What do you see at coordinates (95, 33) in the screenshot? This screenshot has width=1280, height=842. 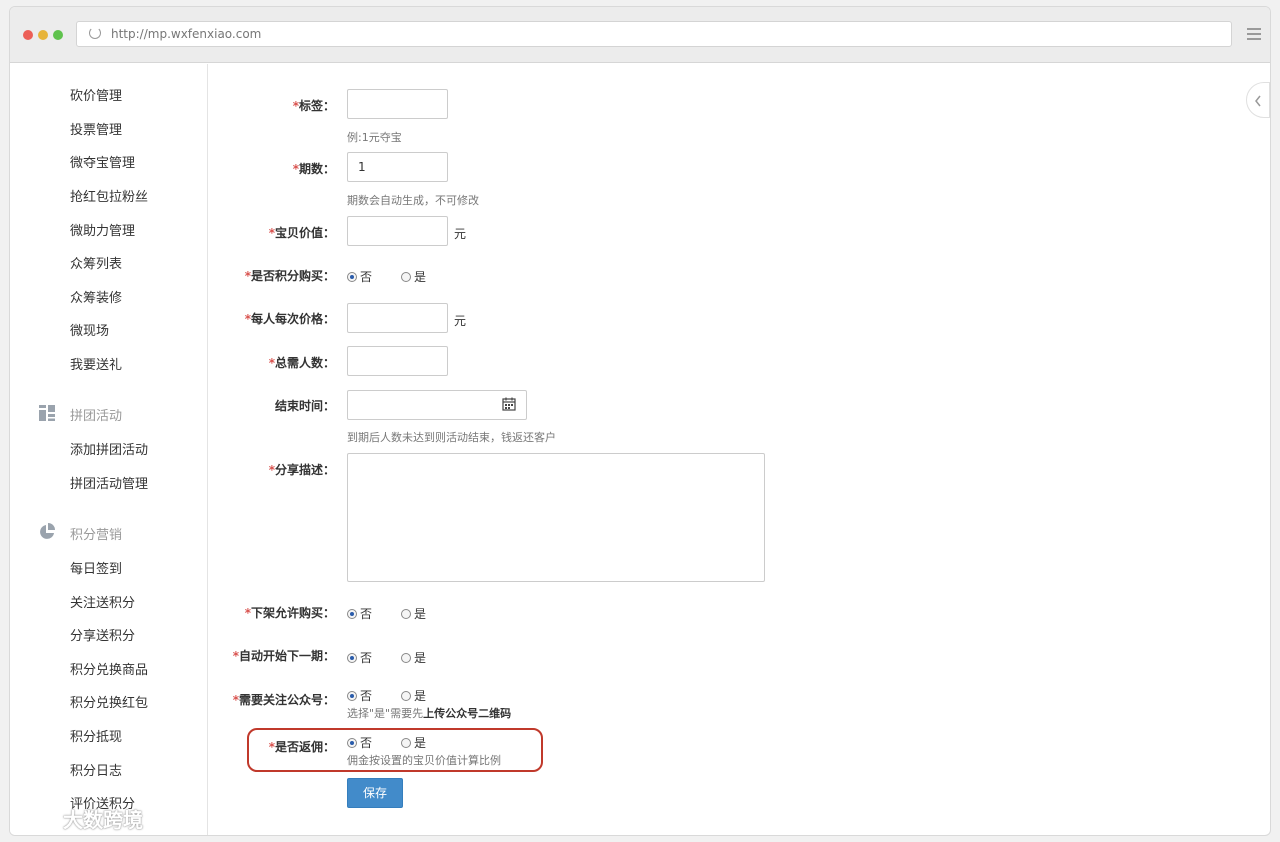 I see `reload-icon` at bounding box center [95, 33].